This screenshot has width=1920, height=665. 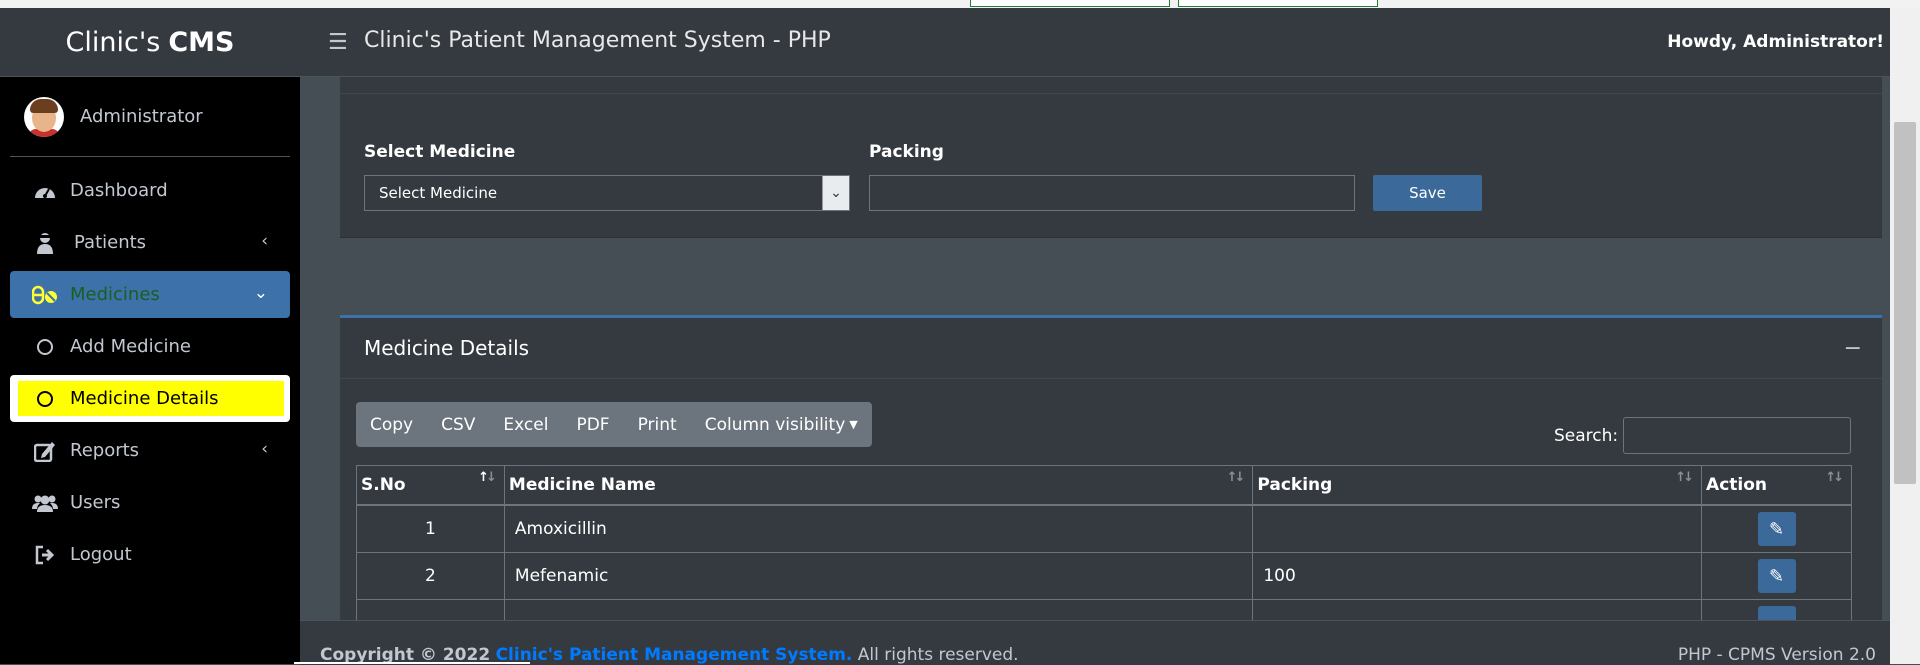 What do you see at coordinates (110, 242) in the screenshot?
I see `sidebar-item-label: Patients` at bounding box center [110, 242].